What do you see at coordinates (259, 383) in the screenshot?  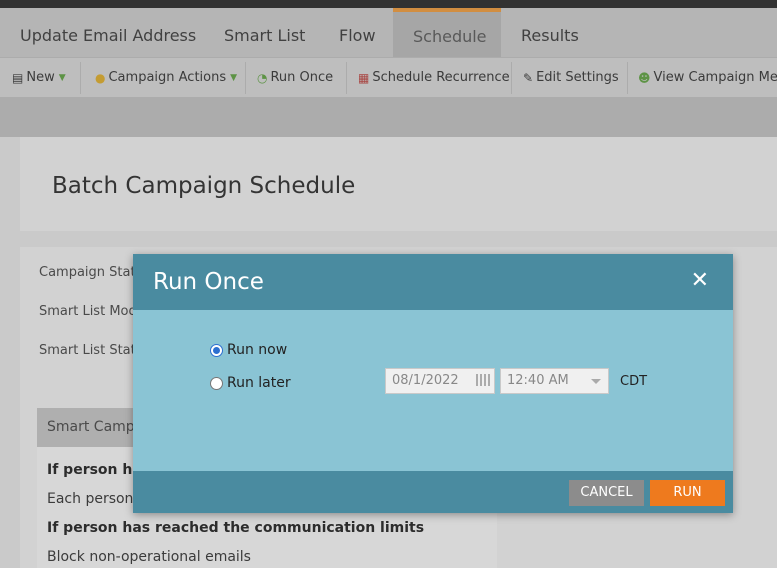 I see `run-later-label: Run later` at bounding box center [259, 383].